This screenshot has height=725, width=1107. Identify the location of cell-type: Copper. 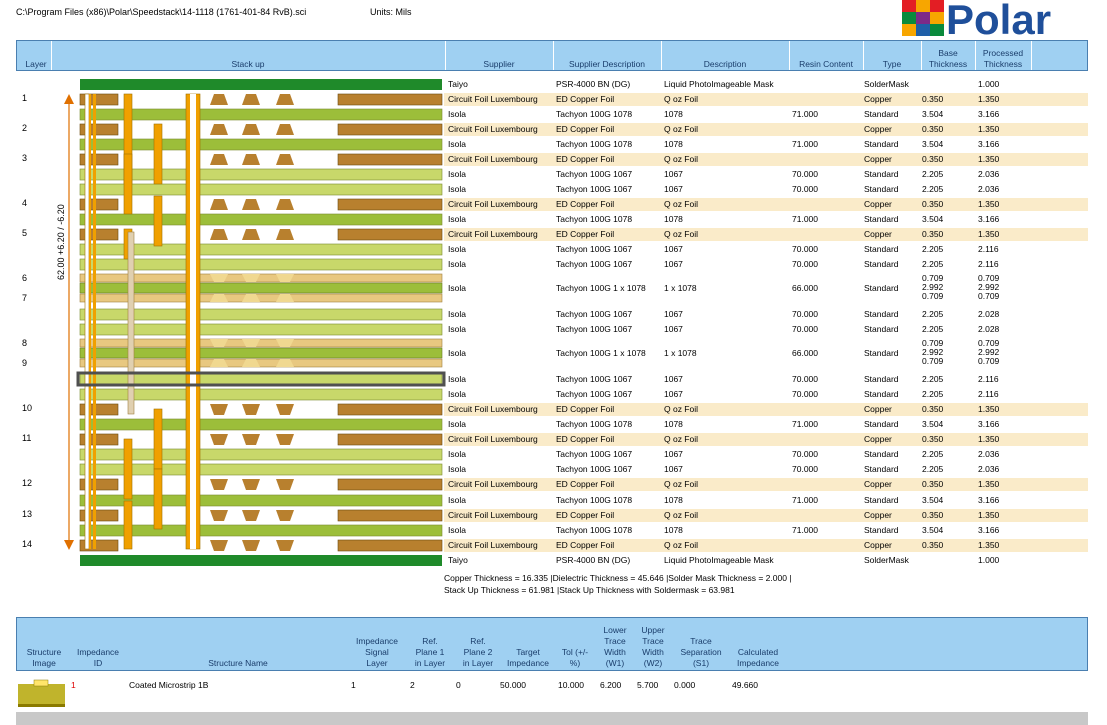
(878, 234).